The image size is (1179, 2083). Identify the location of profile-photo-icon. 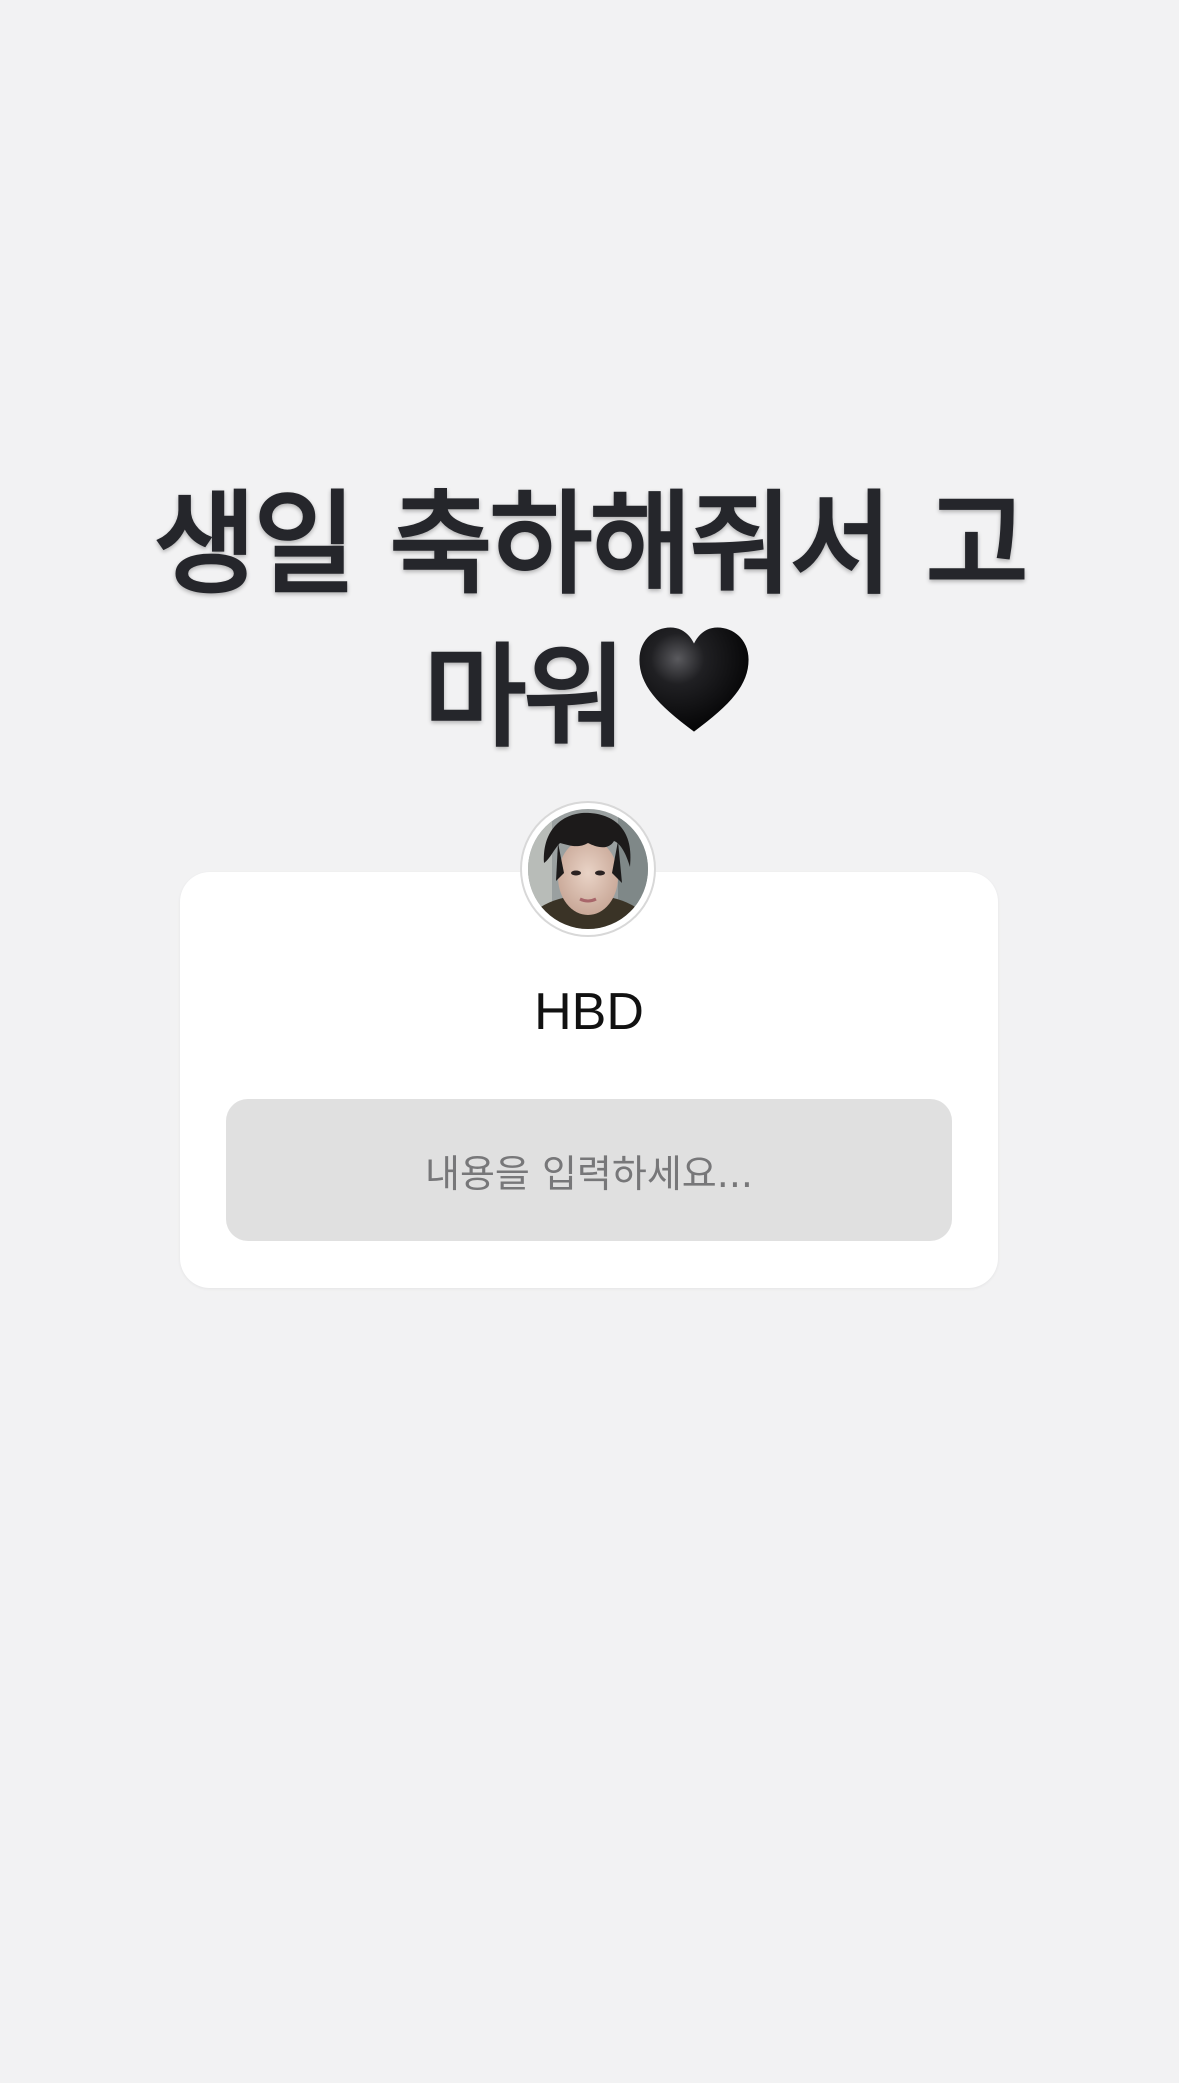
(588, 869).